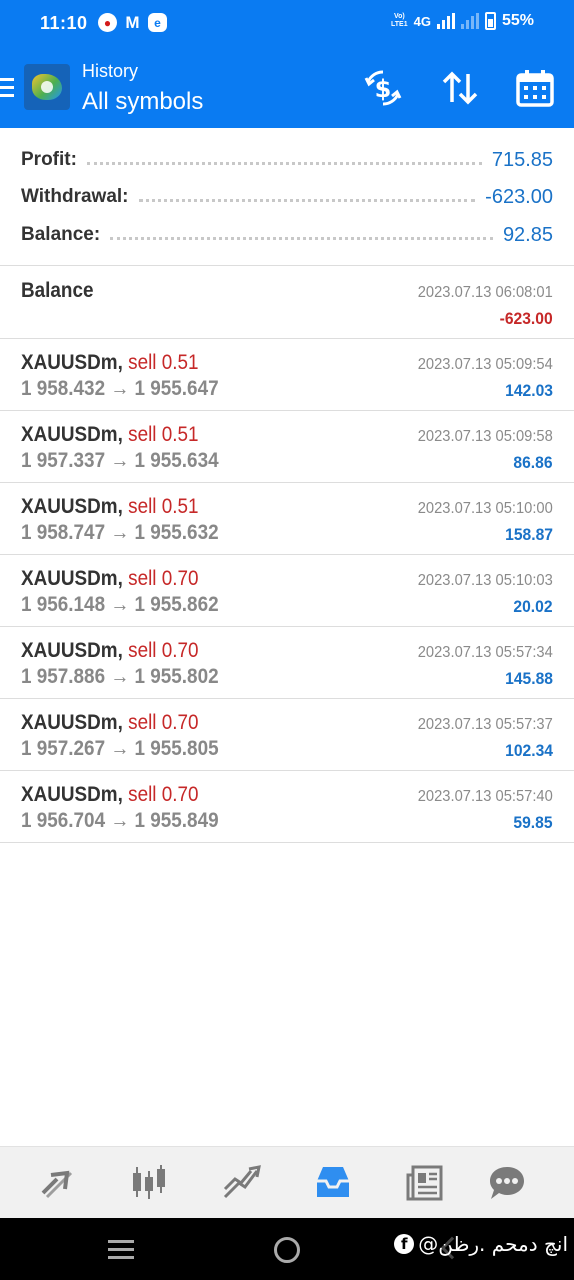 This screenshot has width=574, height=1280. Describe the element at coordinates (287, 24) in the screenshot. I see `status-bar: 11:10 ● M e Vo) LTE1 4G 55%` at that location.